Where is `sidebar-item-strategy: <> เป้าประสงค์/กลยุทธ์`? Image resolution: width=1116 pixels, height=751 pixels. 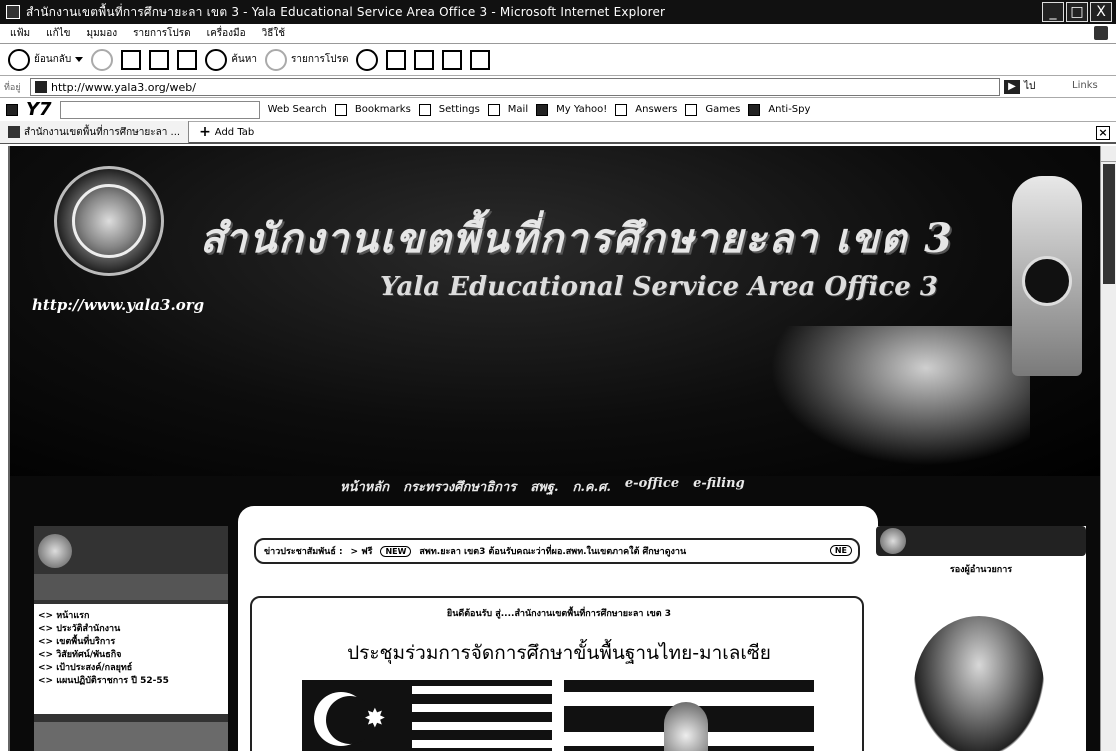 sidebar-item-strategy: <> เป้าประสงค์/กลยุทธ์ is located at coordinates (133, 668).